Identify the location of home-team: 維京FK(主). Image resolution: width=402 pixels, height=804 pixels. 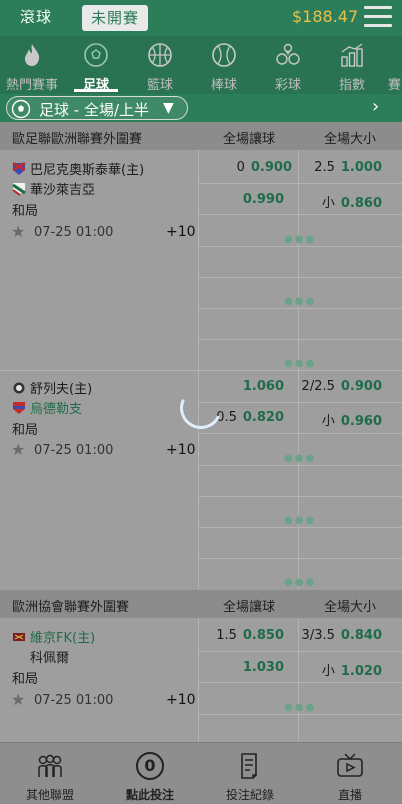
(53, 636).